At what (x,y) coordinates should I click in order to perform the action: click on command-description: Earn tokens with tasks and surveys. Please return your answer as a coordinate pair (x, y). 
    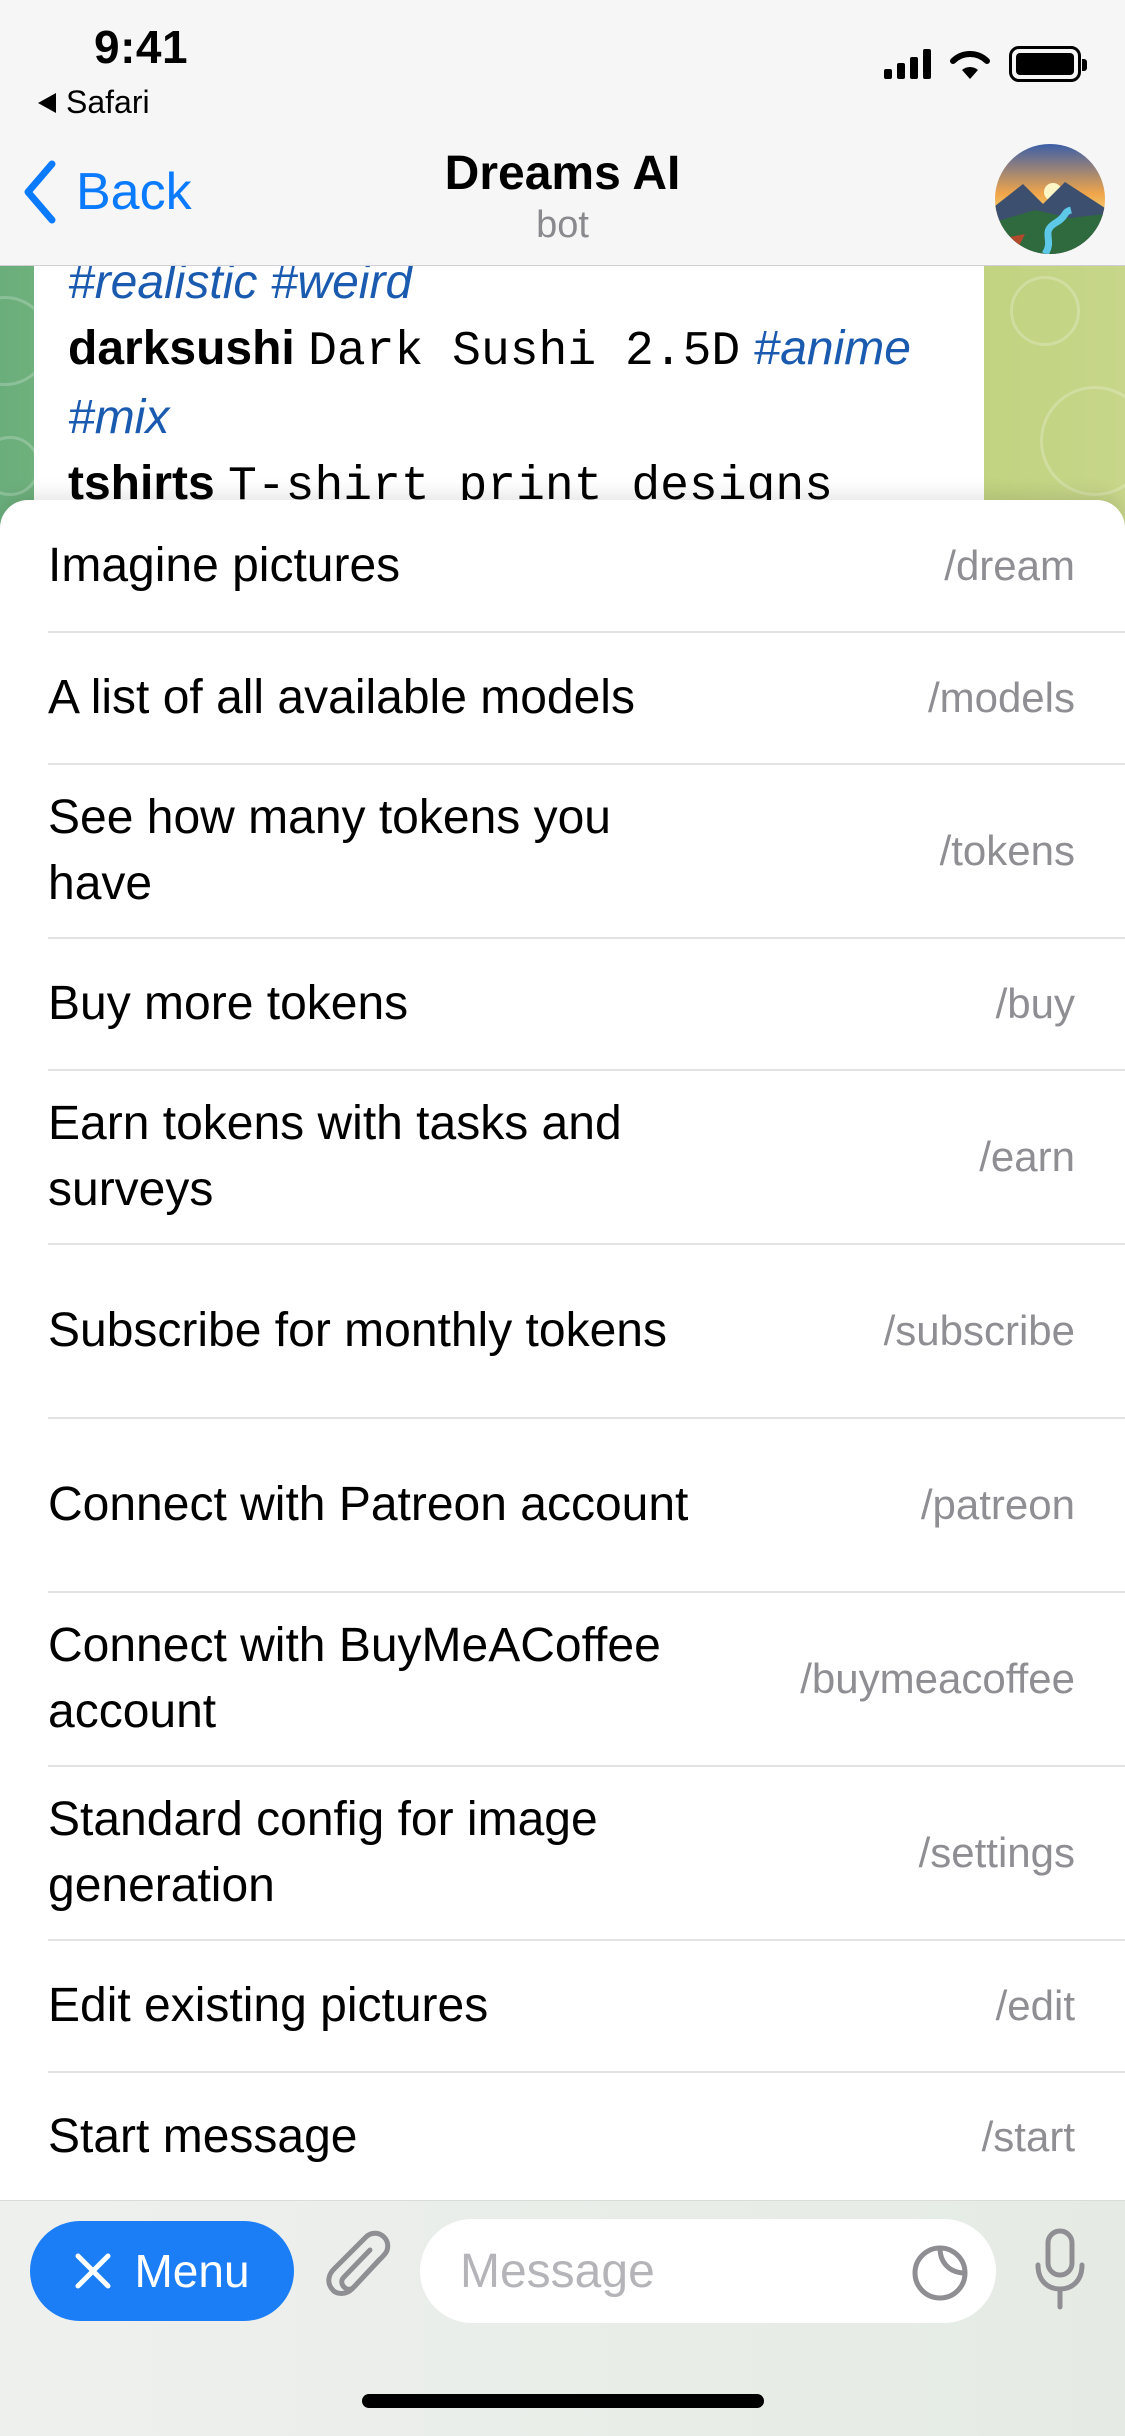
    Looking at the image, I should click on (335, 1156).